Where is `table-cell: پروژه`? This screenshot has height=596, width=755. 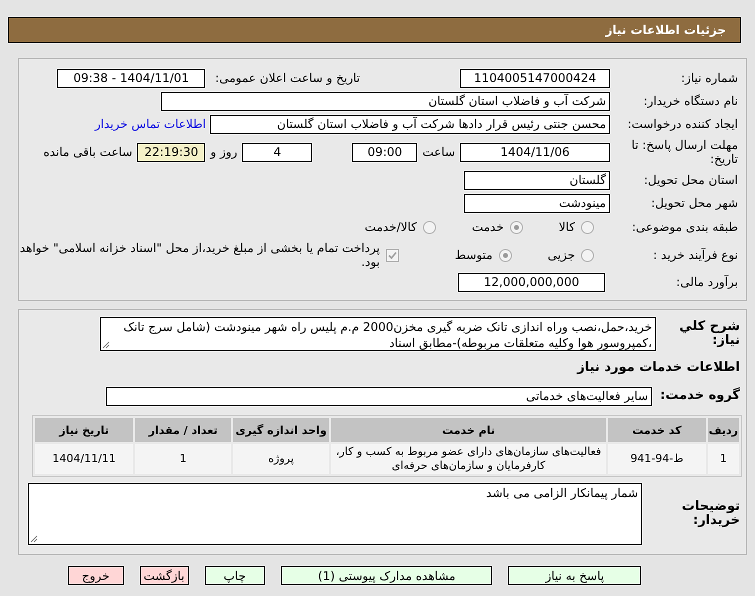 table-cell: پروژه is located at coordinates (281, 459).